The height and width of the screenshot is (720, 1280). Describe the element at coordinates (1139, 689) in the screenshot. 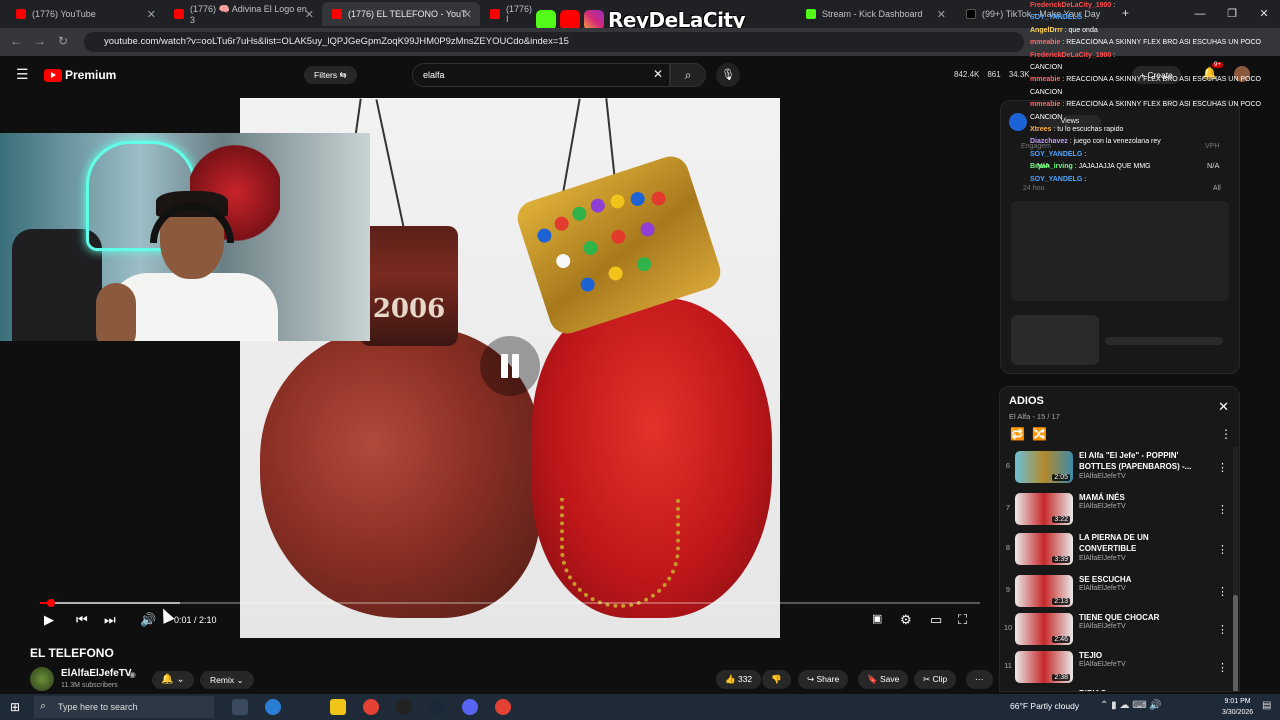

I see `playlist-item-title: RIPIAO` at that location.